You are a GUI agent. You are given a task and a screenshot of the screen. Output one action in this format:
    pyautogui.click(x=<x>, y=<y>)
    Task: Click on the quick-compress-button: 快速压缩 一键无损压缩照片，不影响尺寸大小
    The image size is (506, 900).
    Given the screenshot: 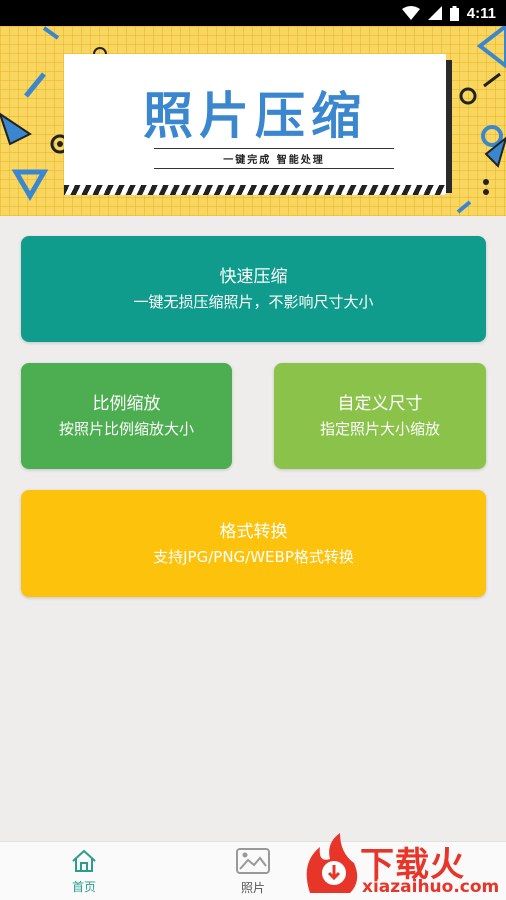 What is the action you would take?
    pyautogui.click(x=253, y=289)
    